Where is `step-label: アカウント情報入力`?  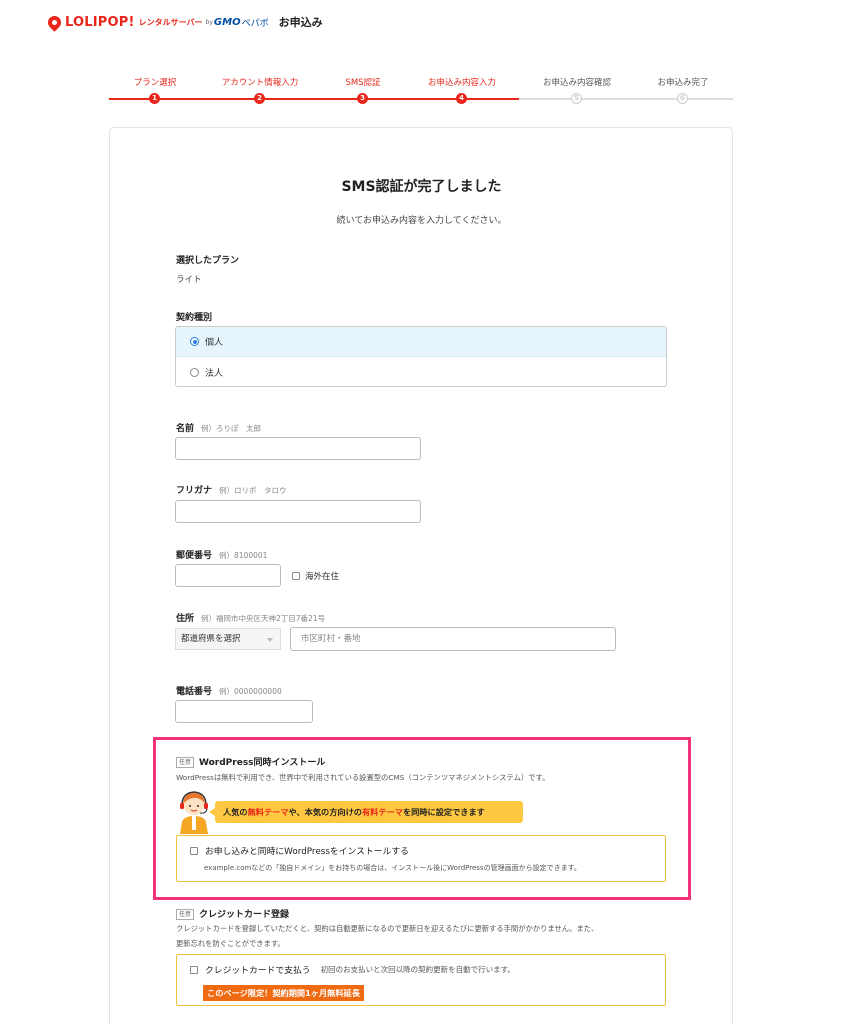 step-label: アカウント情報入力 is located at coordinates (260, 83).